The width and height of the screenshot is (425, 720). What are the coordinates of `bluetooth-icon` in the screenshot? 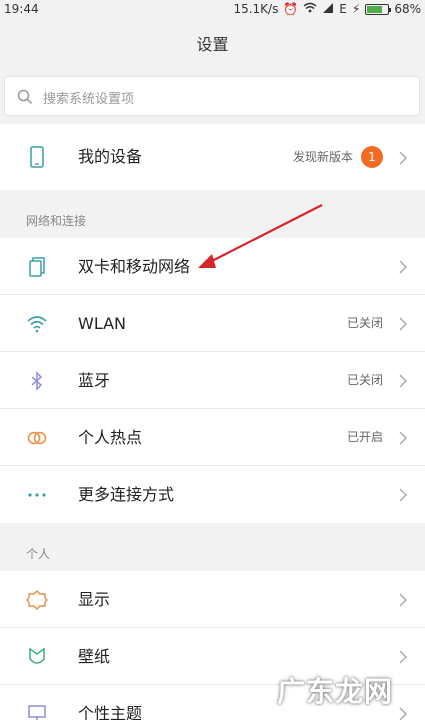 It's located at (37, 381).